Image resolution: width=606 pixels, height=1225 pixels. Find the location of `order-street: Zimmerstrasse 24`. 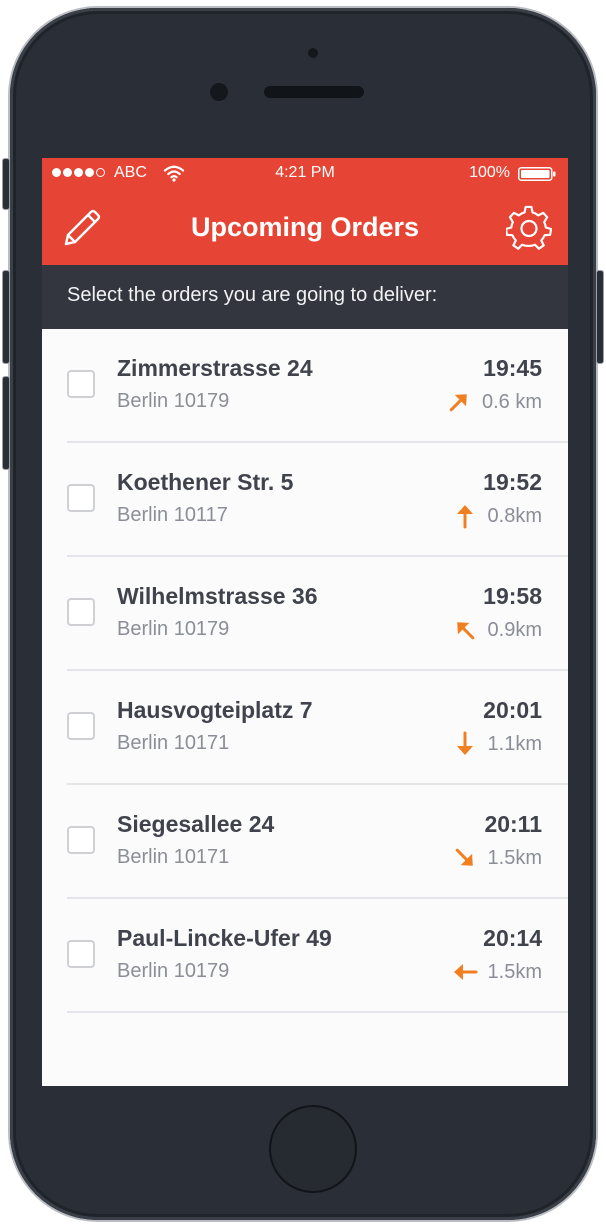

order-street: Zimmerstrasse 24 is located at coordinates (215, 368).